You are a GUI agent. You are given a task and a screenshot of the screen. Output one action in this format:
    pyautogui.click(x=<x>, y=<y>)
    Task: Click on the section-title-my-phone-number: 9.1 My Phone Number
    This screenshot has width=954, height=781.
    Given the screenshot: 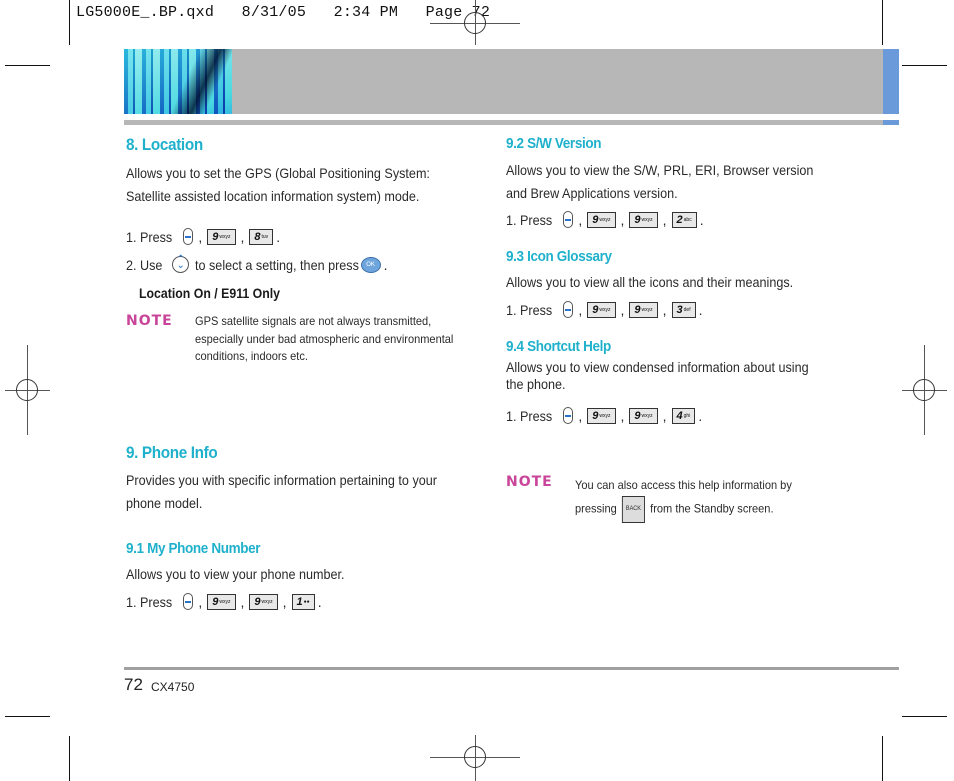 What is the action you would take?
    pyautogui.click(x=193, y=548)
    